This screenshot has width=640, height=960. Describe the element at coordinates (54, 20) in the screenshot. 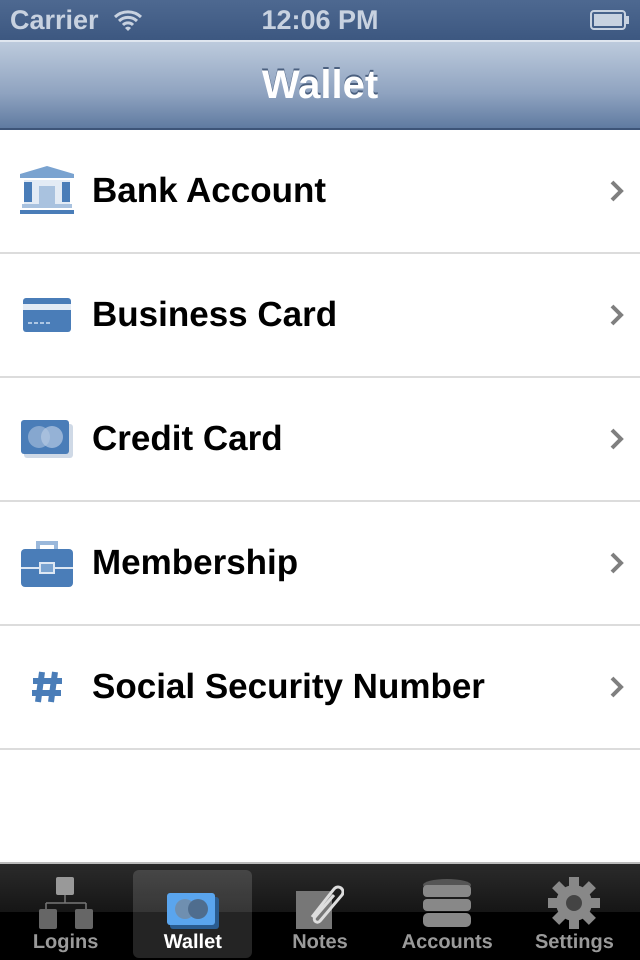

I see `carrier-name: Carrier` at that location.